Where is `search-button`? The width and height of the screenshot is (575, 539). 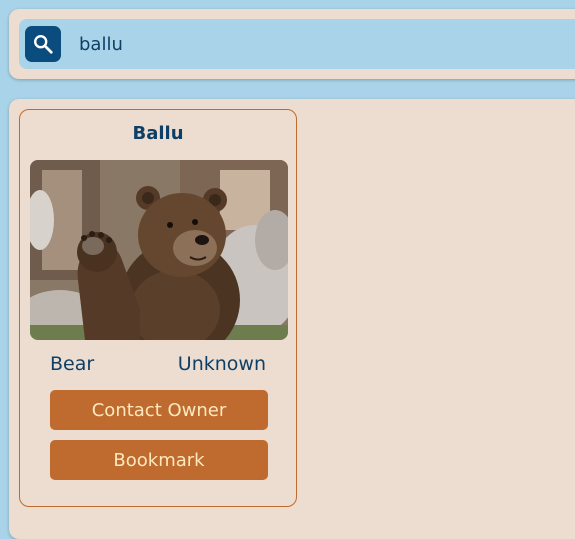
search-button is located at coordinates (43, 44).